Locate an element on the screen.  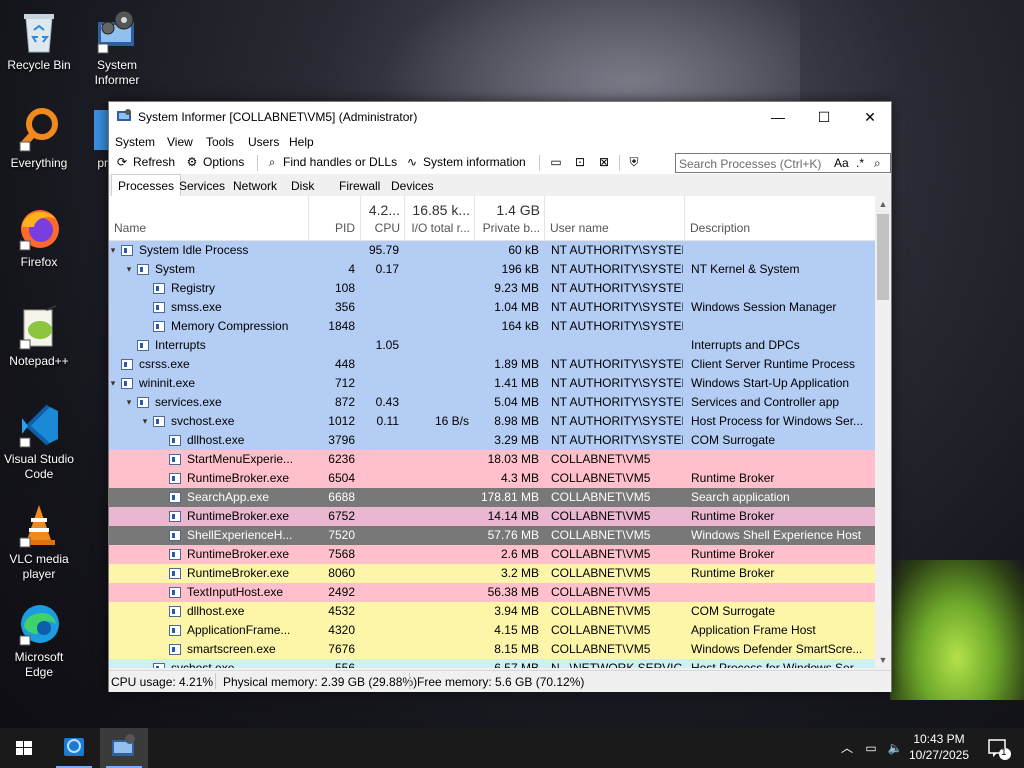
notification-center-button: 1 is located at coordinates (998, 748).